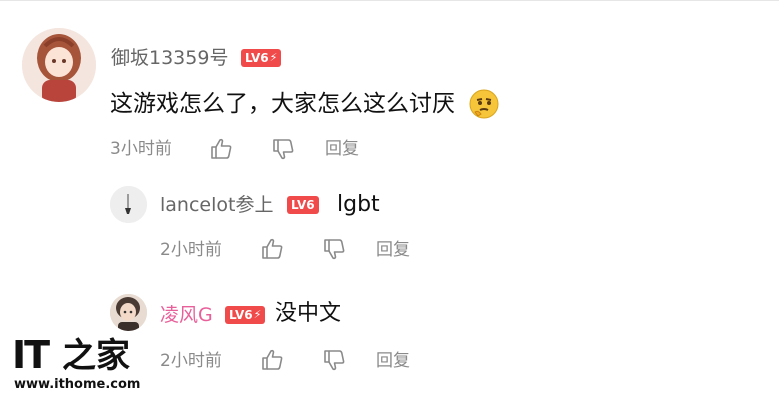  I want to click on reply-username: 凌风G, so click(186, 315).